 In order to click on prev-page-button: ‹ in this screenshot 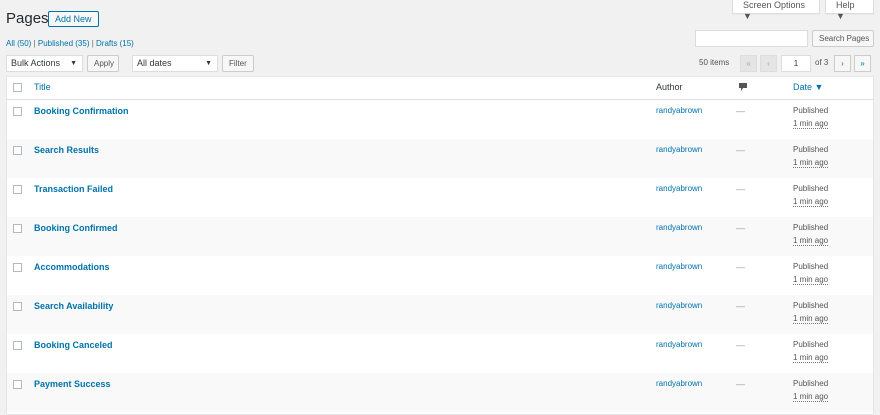, I will do `click(768, 63)`.